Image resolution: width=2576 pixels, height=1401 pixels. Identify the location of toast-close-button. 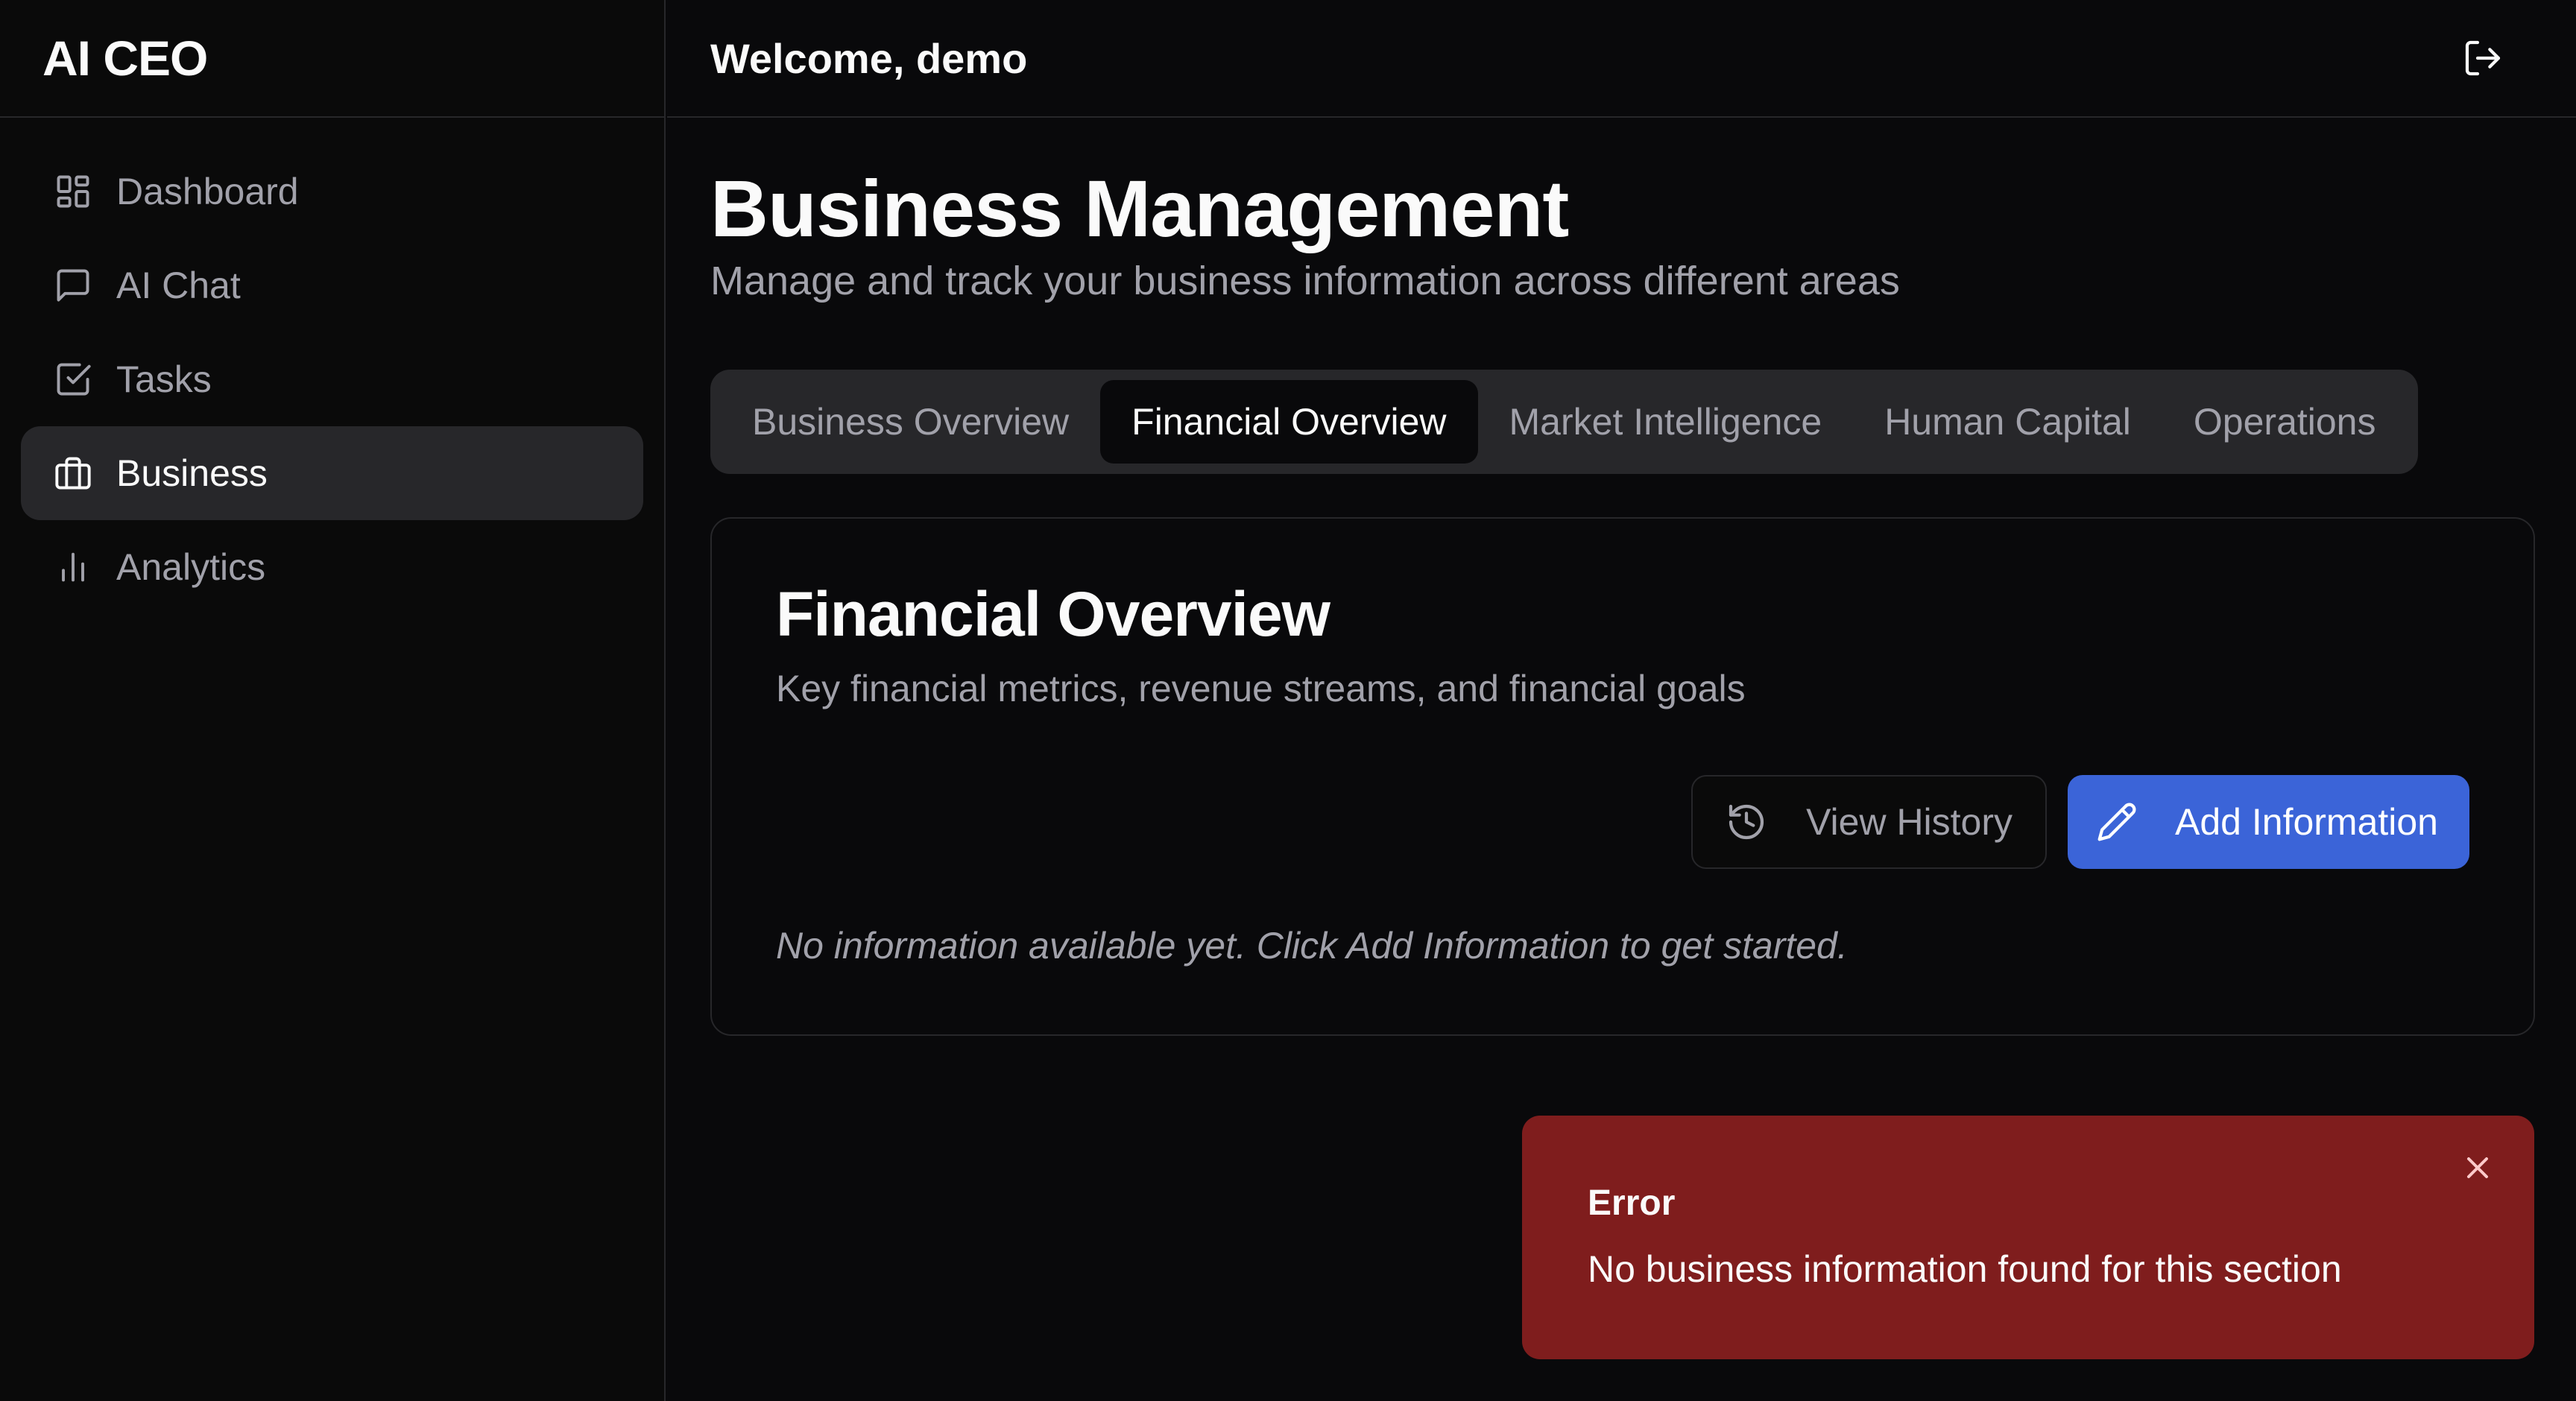
(2477, 1168).